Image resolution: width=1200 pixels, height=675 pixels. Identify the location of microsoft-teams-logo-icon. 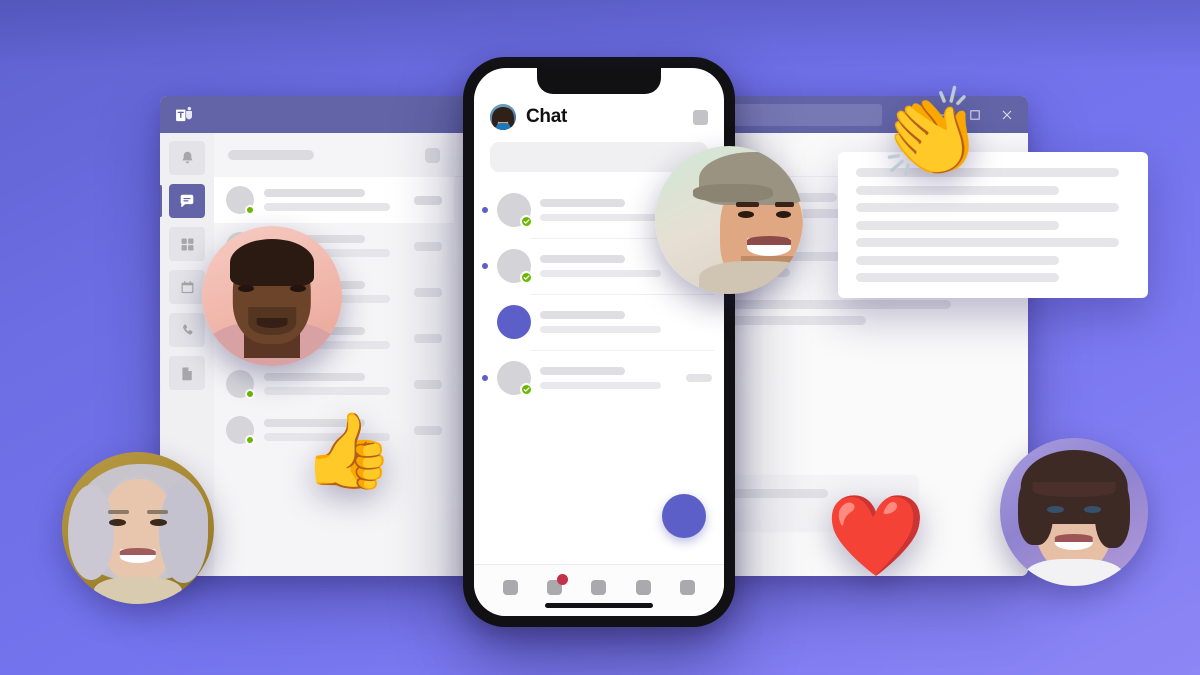
(184, 115).